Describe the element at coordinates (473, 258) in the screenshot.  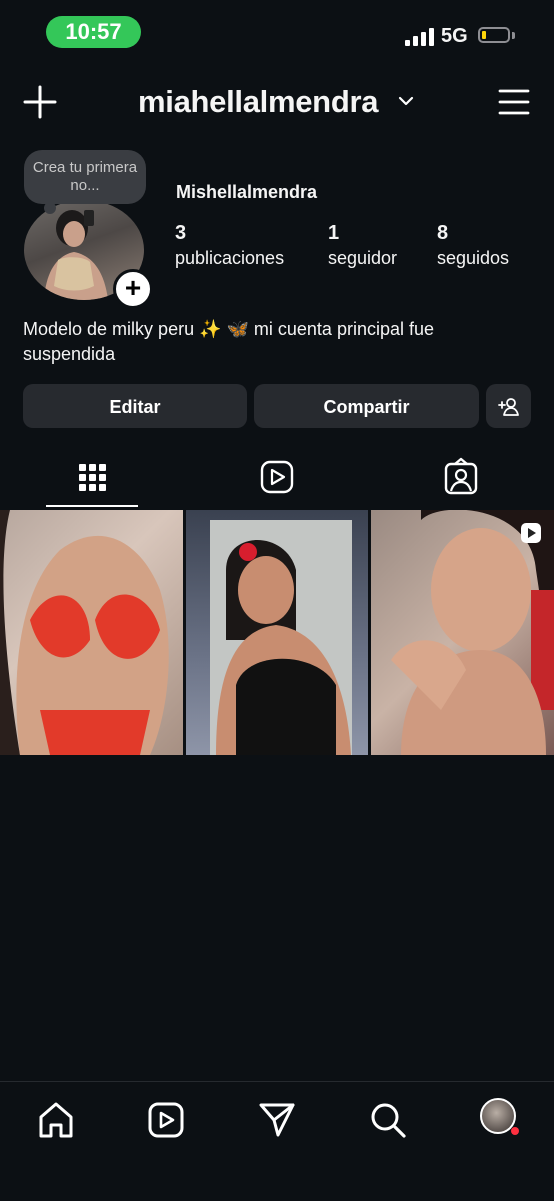
I see `stat-following-label: seguidos` at that location.